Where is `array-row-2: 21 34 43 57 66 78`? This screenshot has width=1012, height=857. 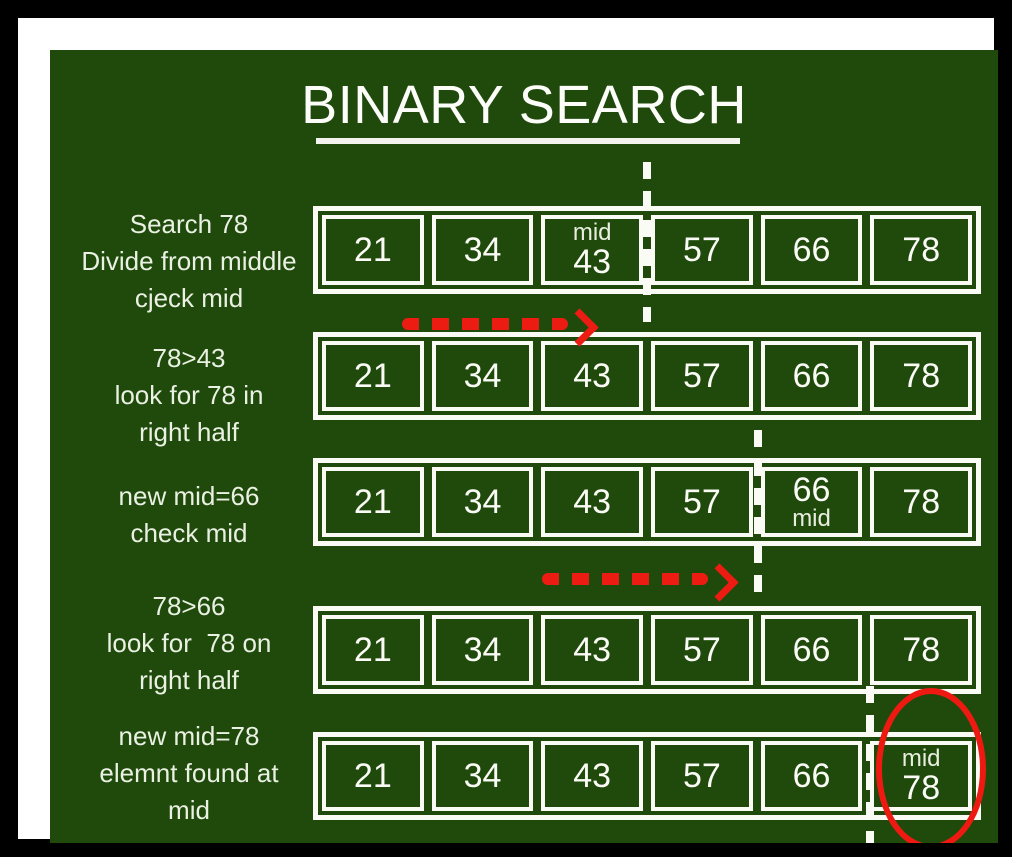
array-row-2: 21 34 43 57 66 78 is located at coordinates (647, 376).